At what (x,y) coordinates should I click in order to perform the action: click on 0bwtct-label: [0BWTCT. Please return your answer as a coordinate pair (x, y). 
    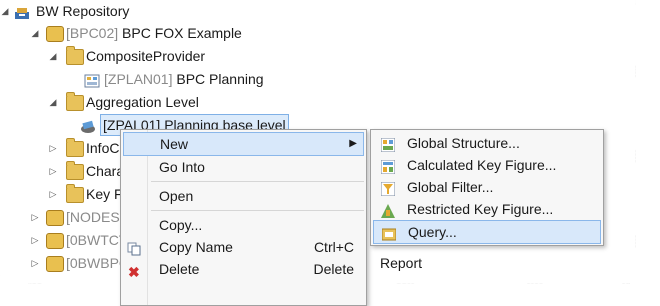
    Looking at the image, I should click on (97, 240).